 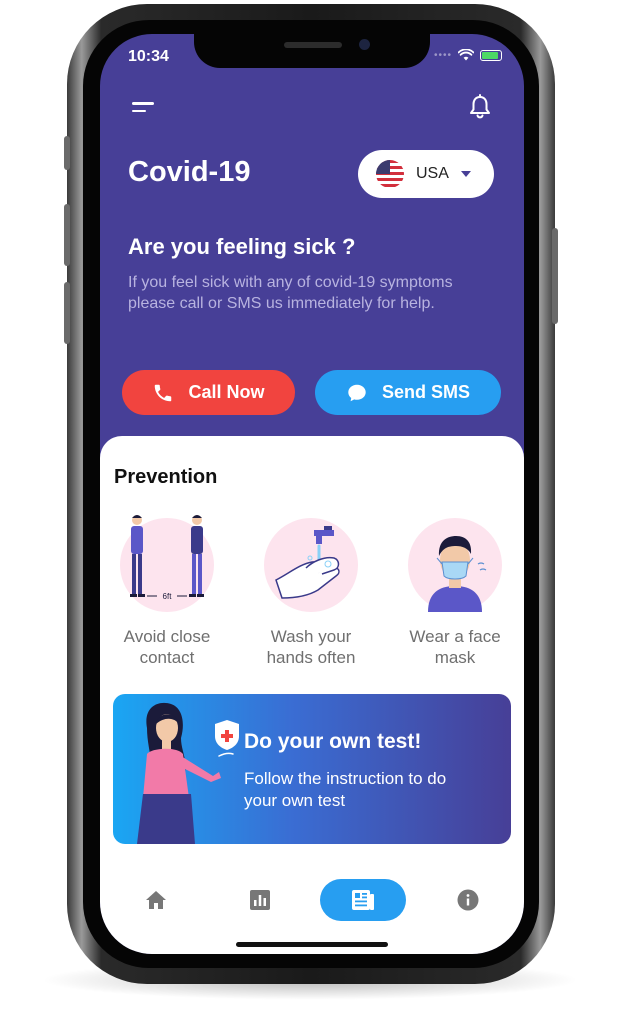 I want to click on woman-illustration, so click(x=188, y=773).